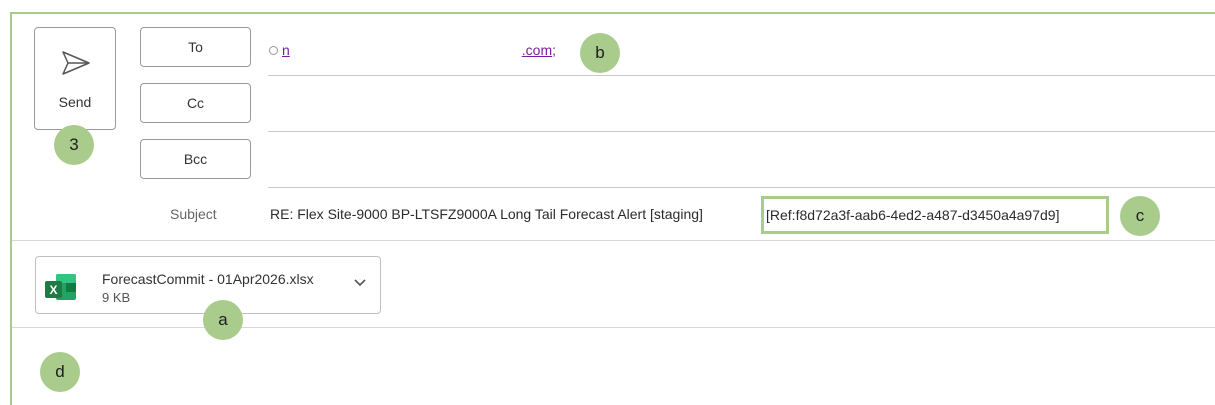 The height and width of the screenshot is (405, 1215). What do you see at coordinates (195, 103) in the screenshot?
I see `cc-button: Cc` at bounding box center [195, 103].